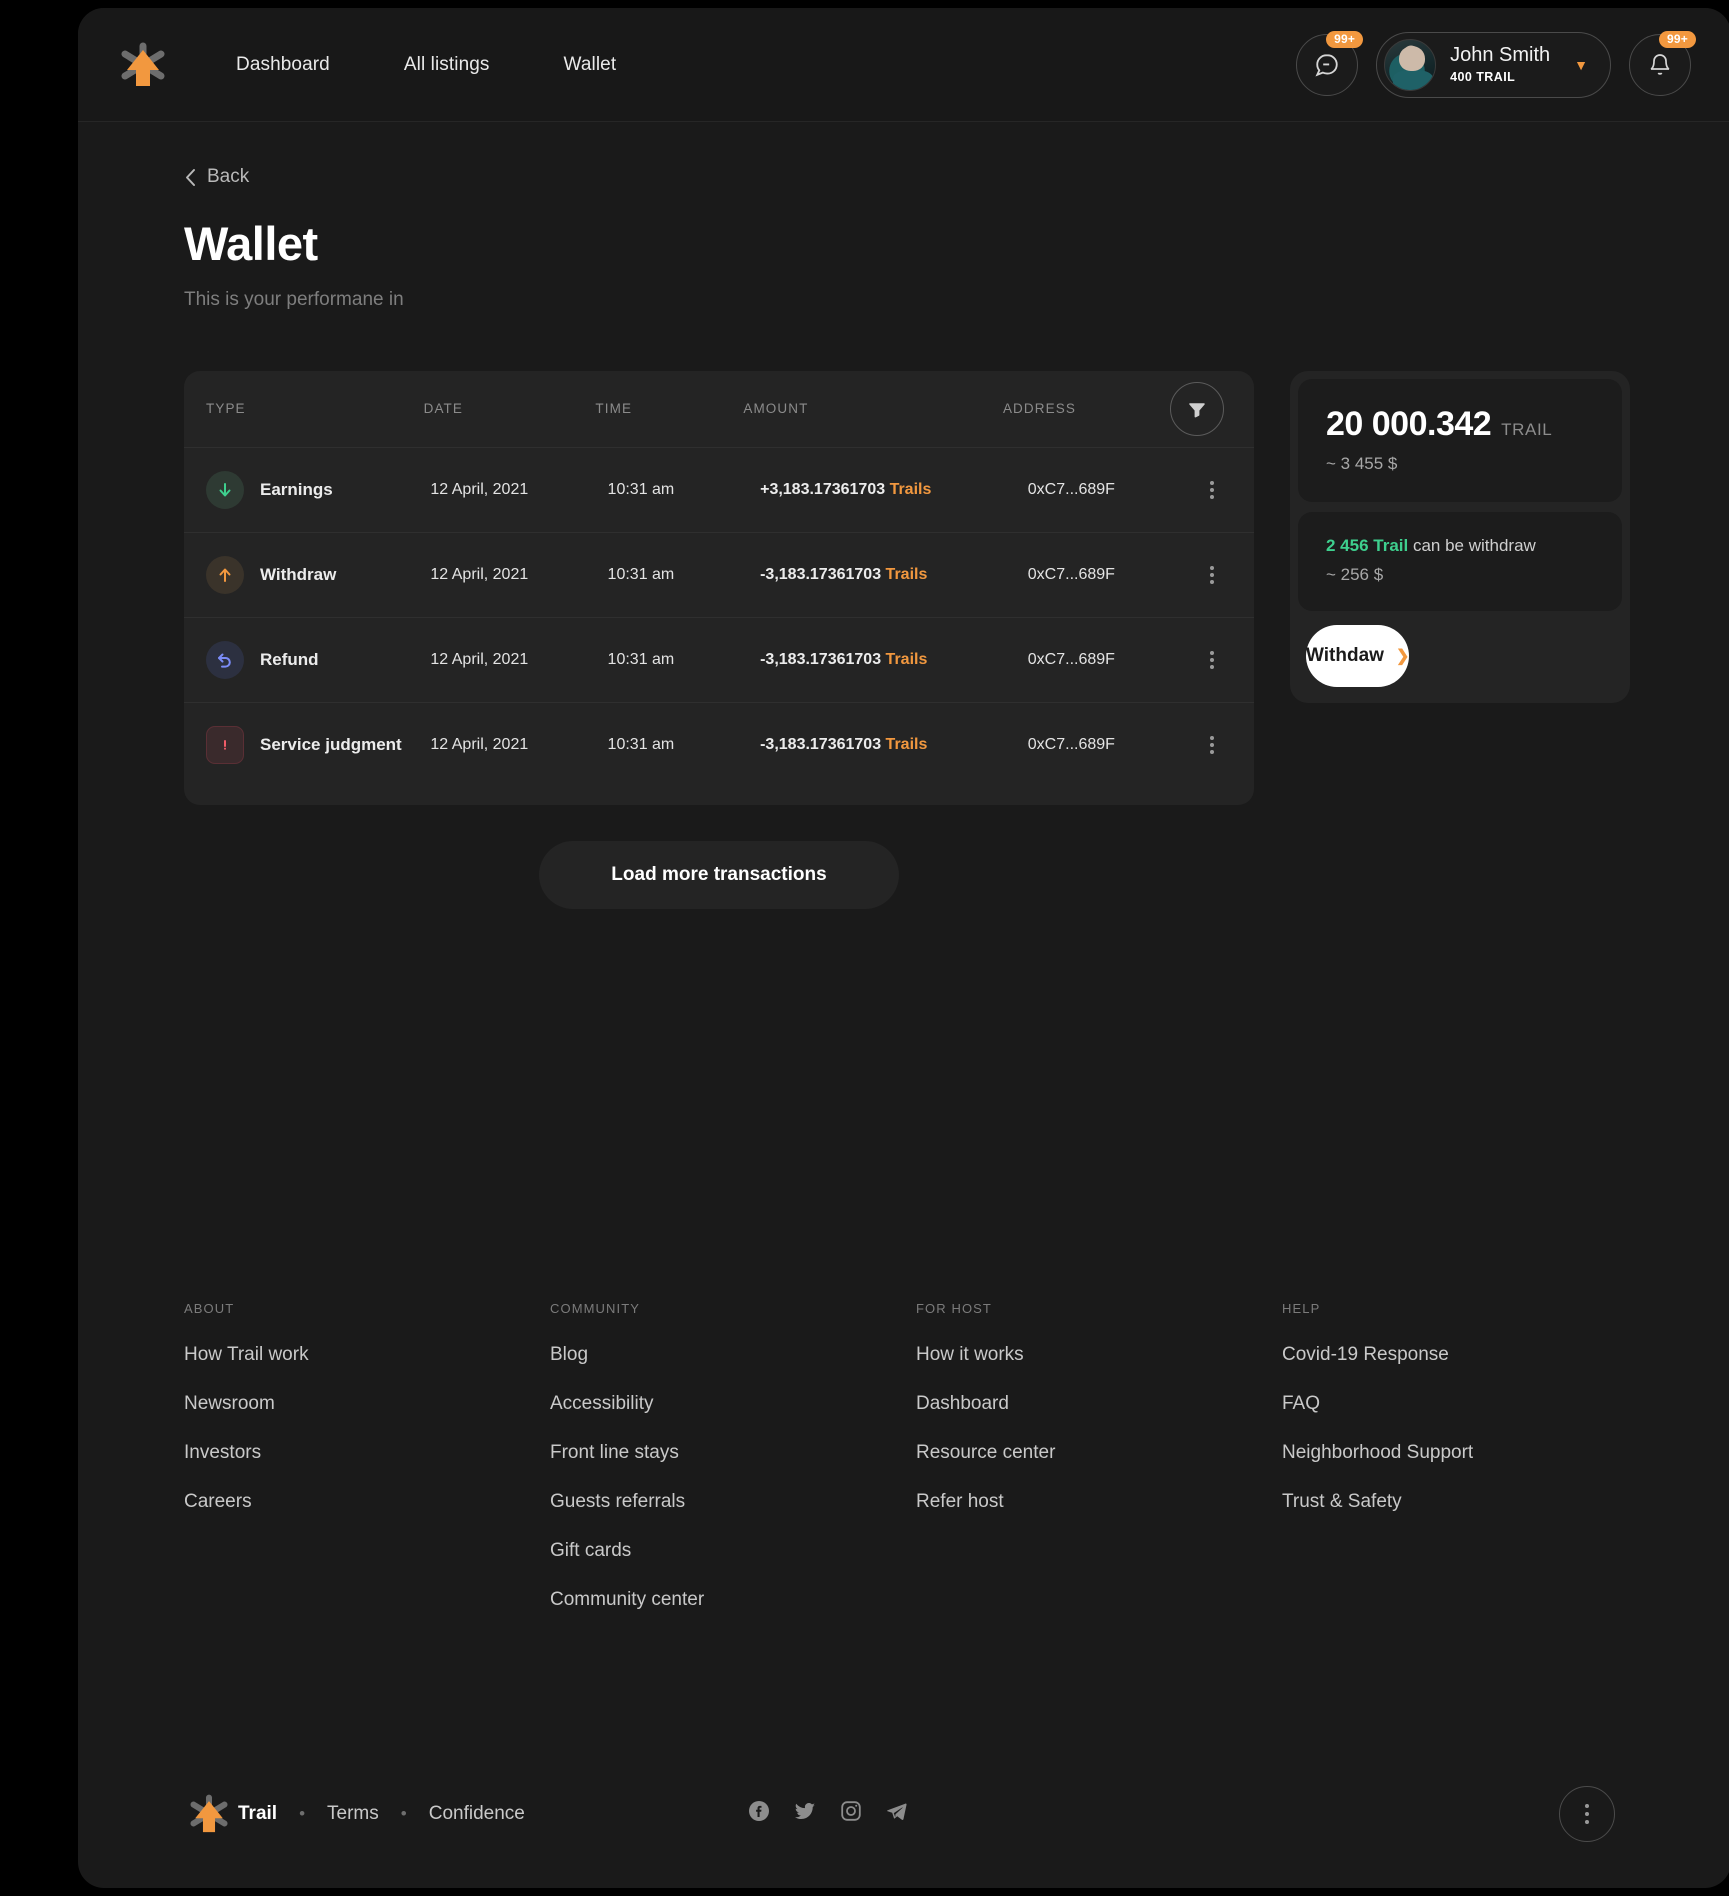  I want to click on withdrawable-usd-equivalent: ~ 256 $, so click(1355, 574).